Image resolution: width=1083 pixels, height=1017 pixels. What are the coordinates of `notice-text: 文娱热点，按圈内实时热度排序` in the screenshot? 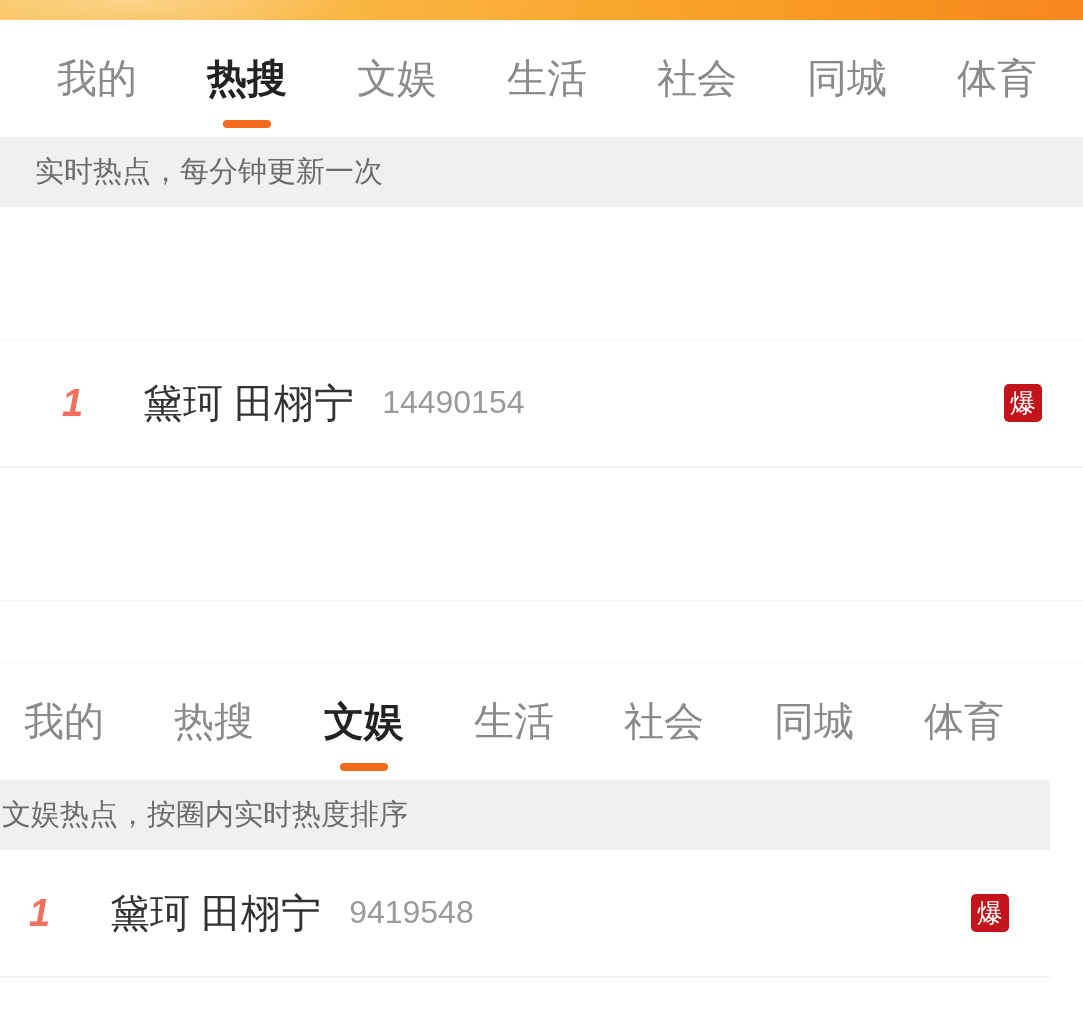 It's located at (525, 815).